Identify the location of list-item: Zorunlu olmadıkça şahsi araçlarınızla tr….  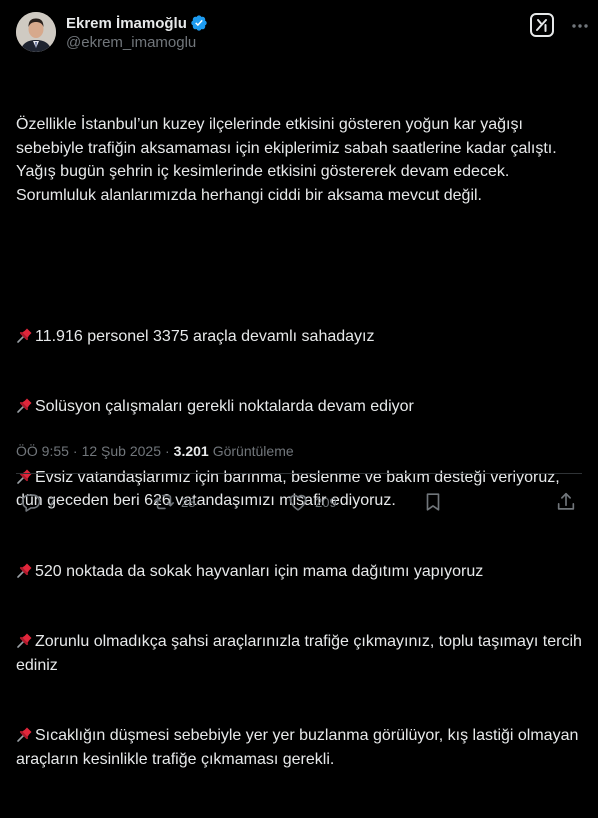
(299, 653).